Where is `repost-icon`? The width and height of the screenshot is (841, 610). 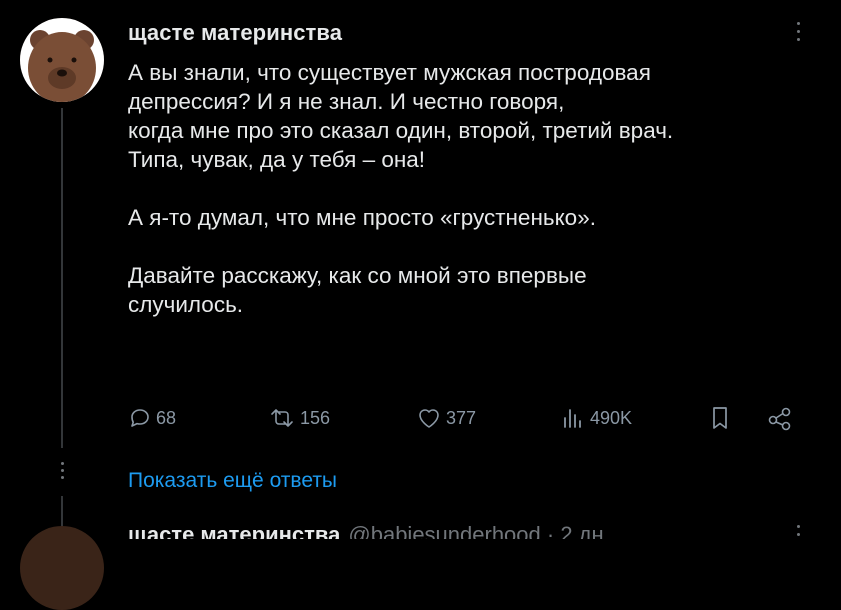 repost-icon is located at coordinates (282, 418).